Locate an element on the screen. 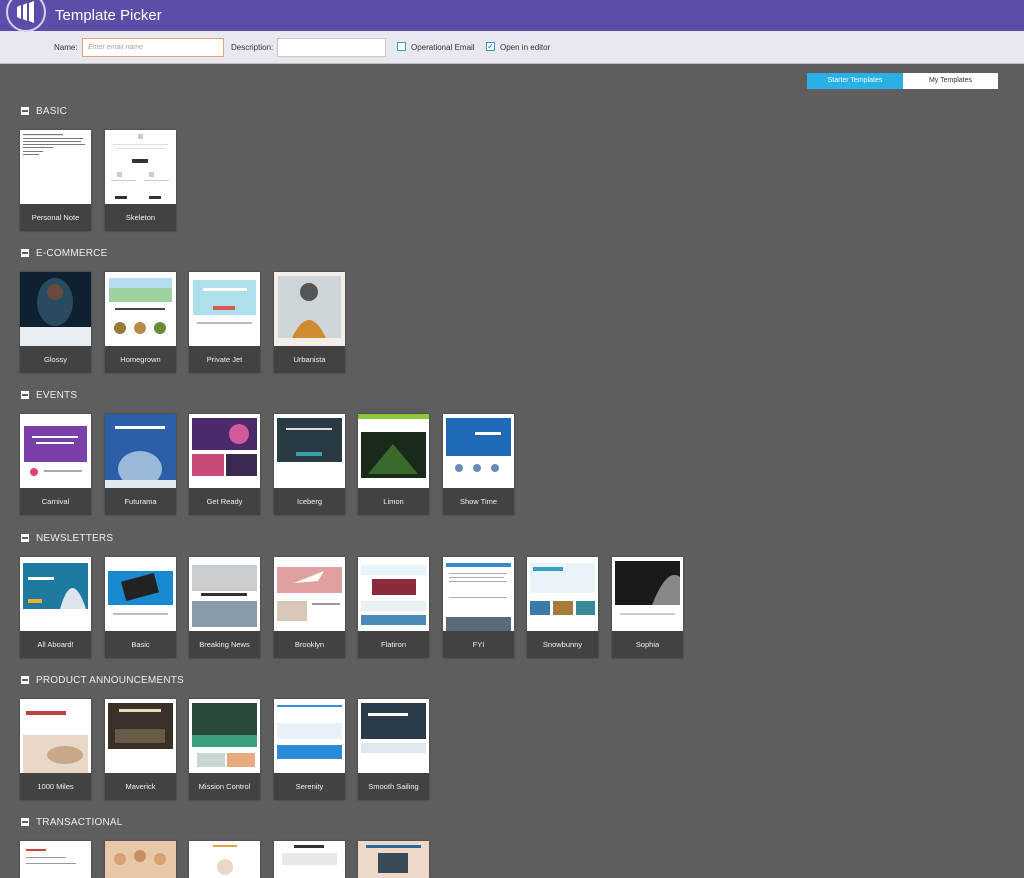 This screenshot has width=1024, height=878. section-title: NEWSLETTERS is located at coordinates (75, 538).